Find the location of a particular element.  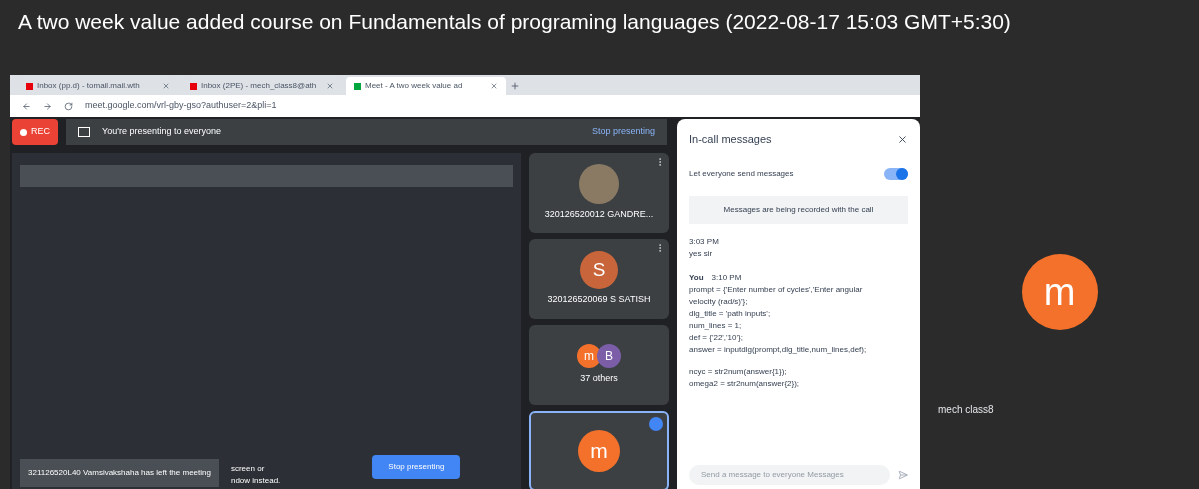

hint-text: screen or is located at coordinates (248, 469).